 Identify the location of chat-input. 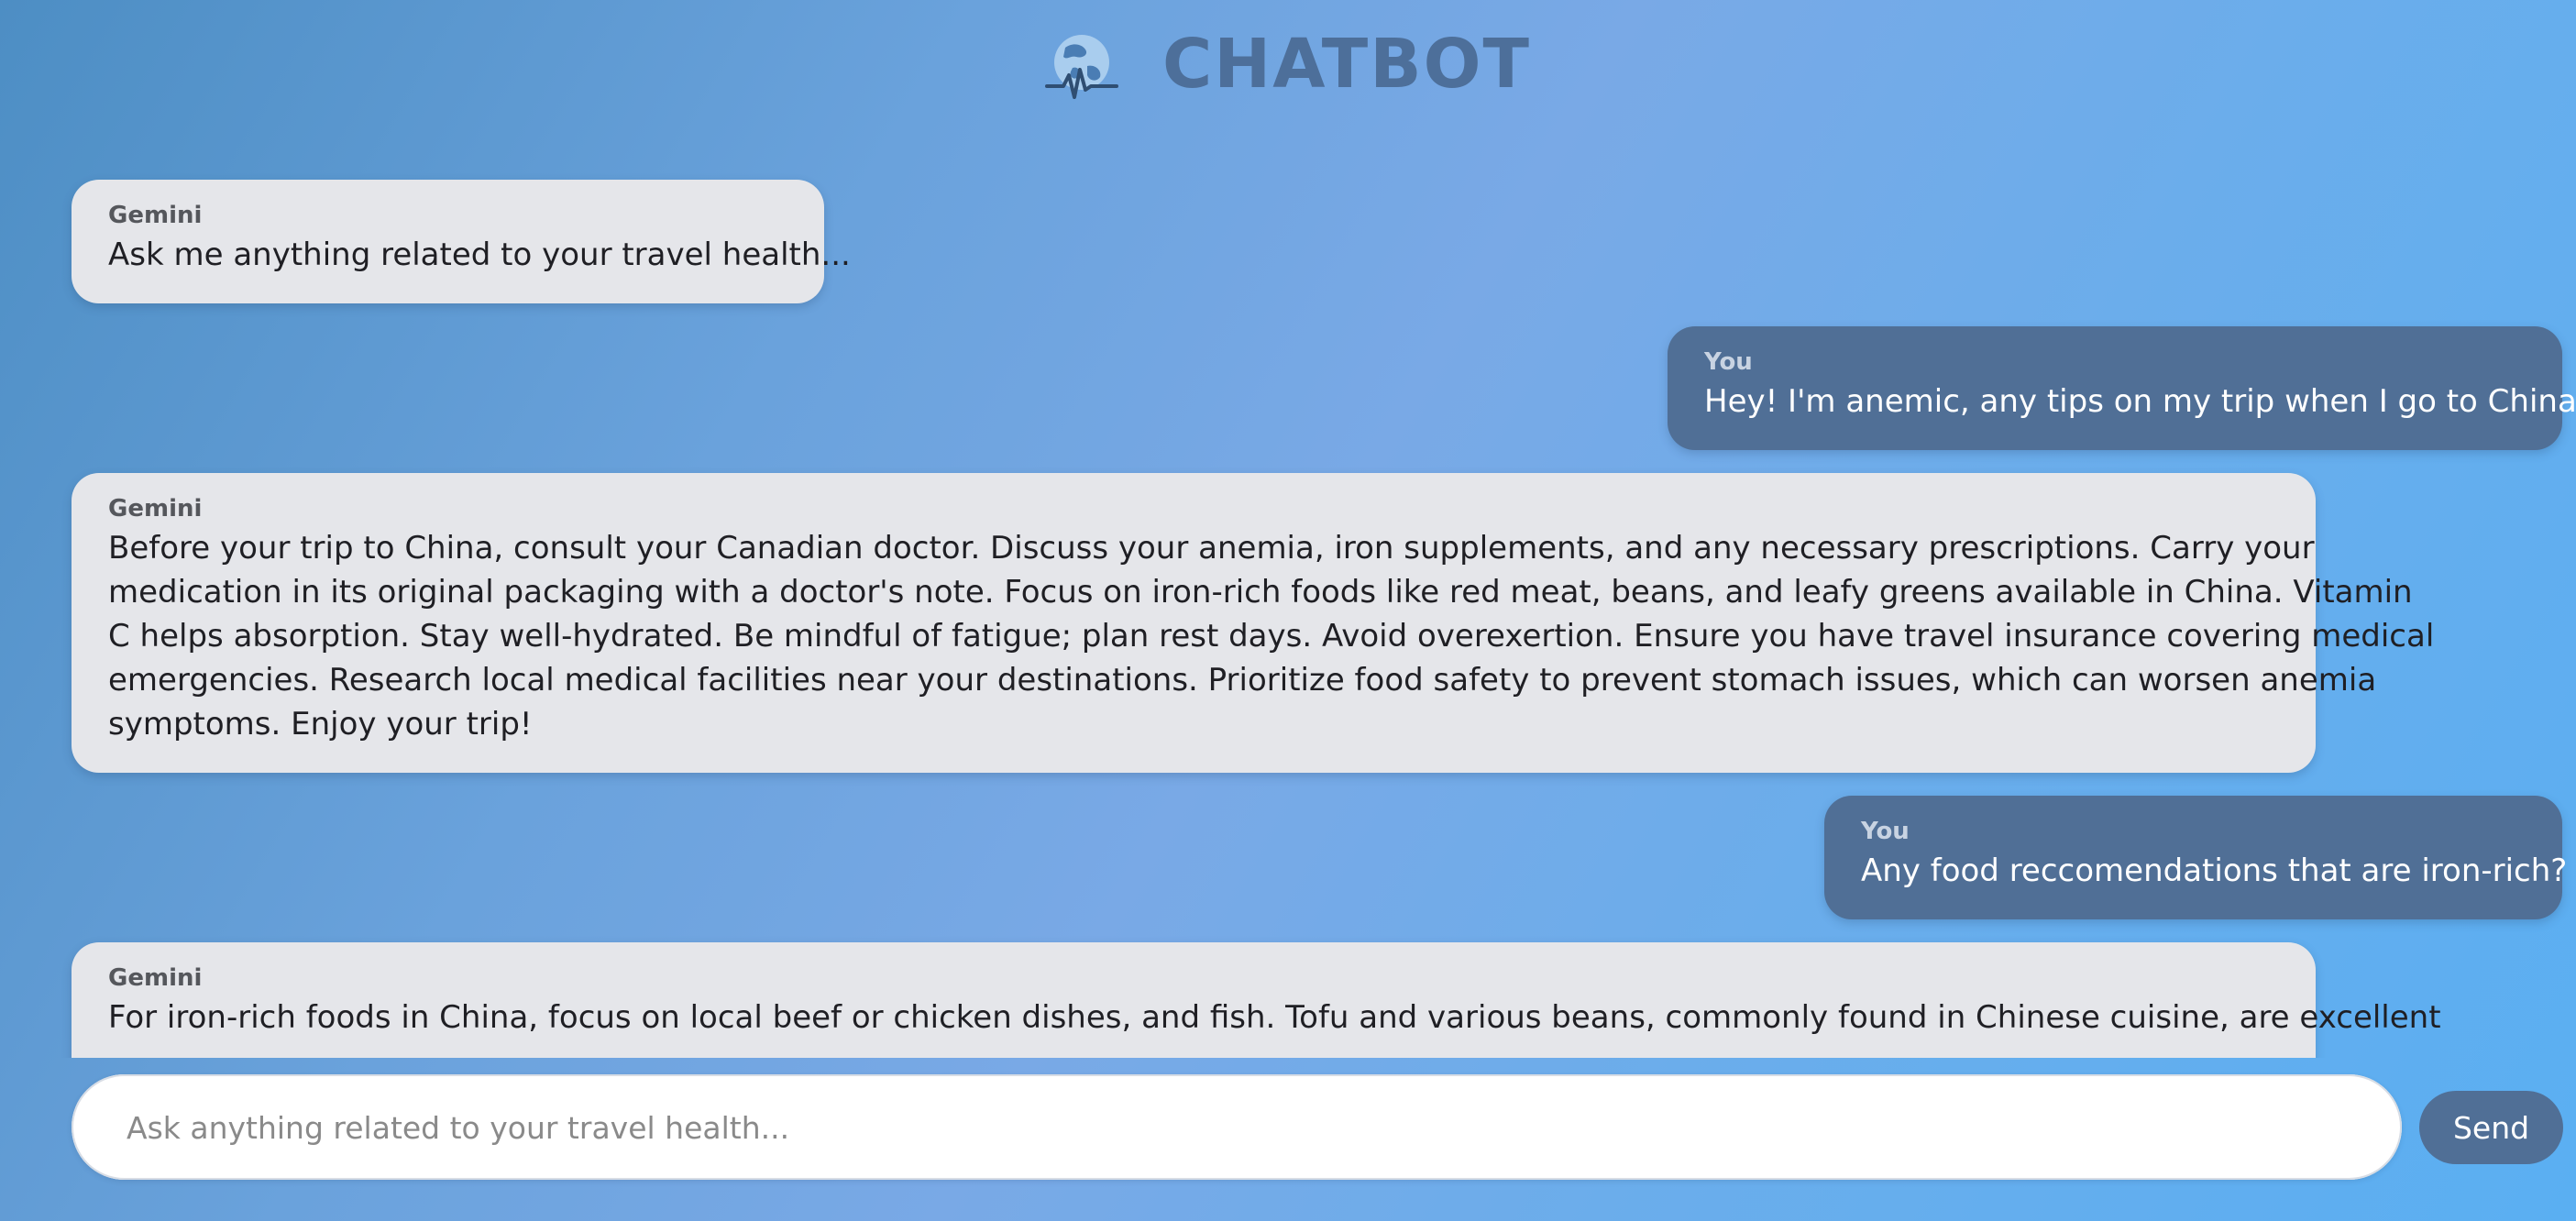
(1245, 1128).